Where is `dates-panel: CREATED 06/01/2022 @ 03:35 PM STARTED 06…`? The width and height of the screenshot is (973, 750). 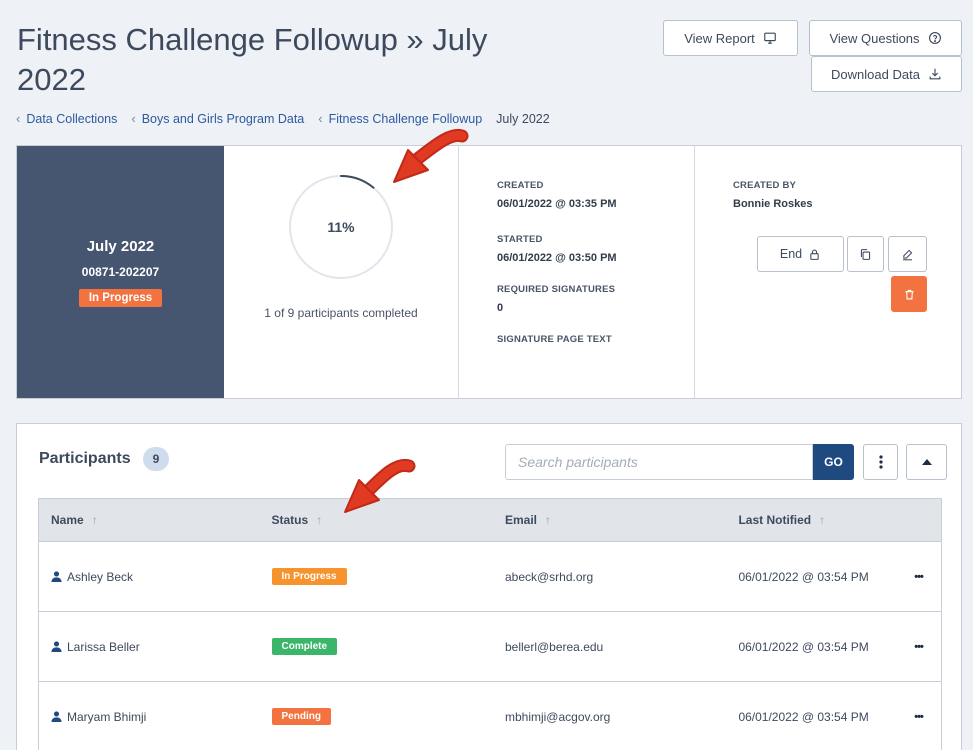
dates-panel: CREATED 06/01/2022 @ 03:35 PM STARTED 06… is located at coordinates (577, 272).